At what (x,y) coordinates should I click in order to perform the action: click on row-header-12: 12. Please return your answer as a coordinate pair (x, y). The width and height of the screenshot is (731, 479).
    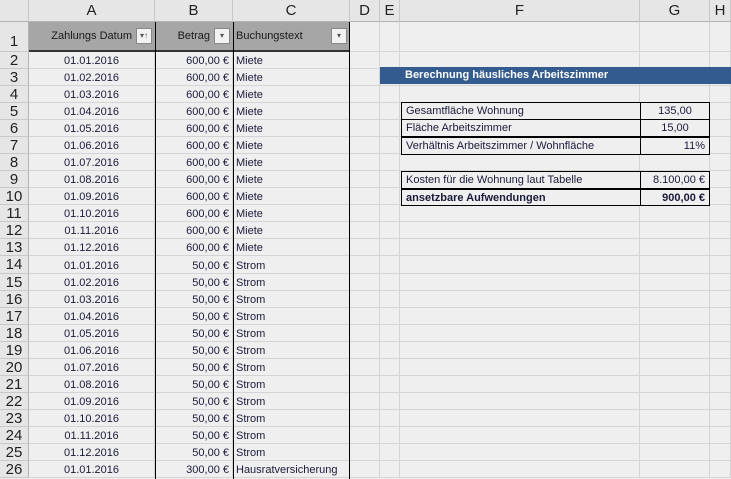
    Looking at the image, I should click on (14, 231).